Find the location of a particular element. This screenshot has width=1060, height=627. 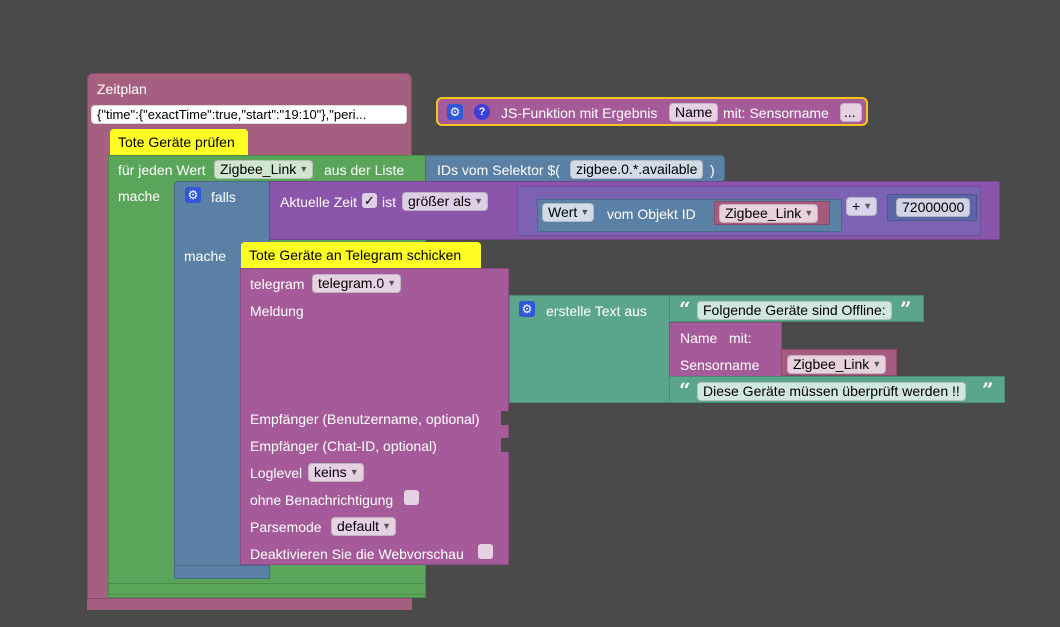

loop-variable-dropdown: Zigbee_Link ▼ is located at coordinates (264, 169).